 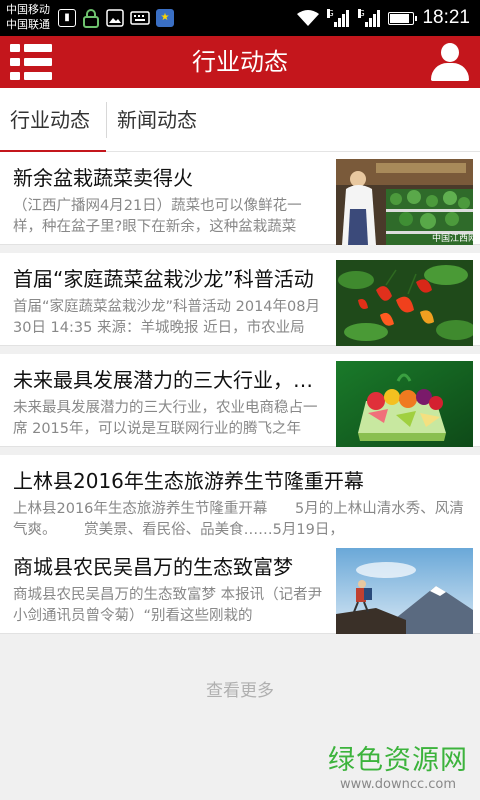 What do you see at coordinates (28, 24) in the screenshot?
I see `carrier-2: 中国联通` at bounding box center [28, 24].